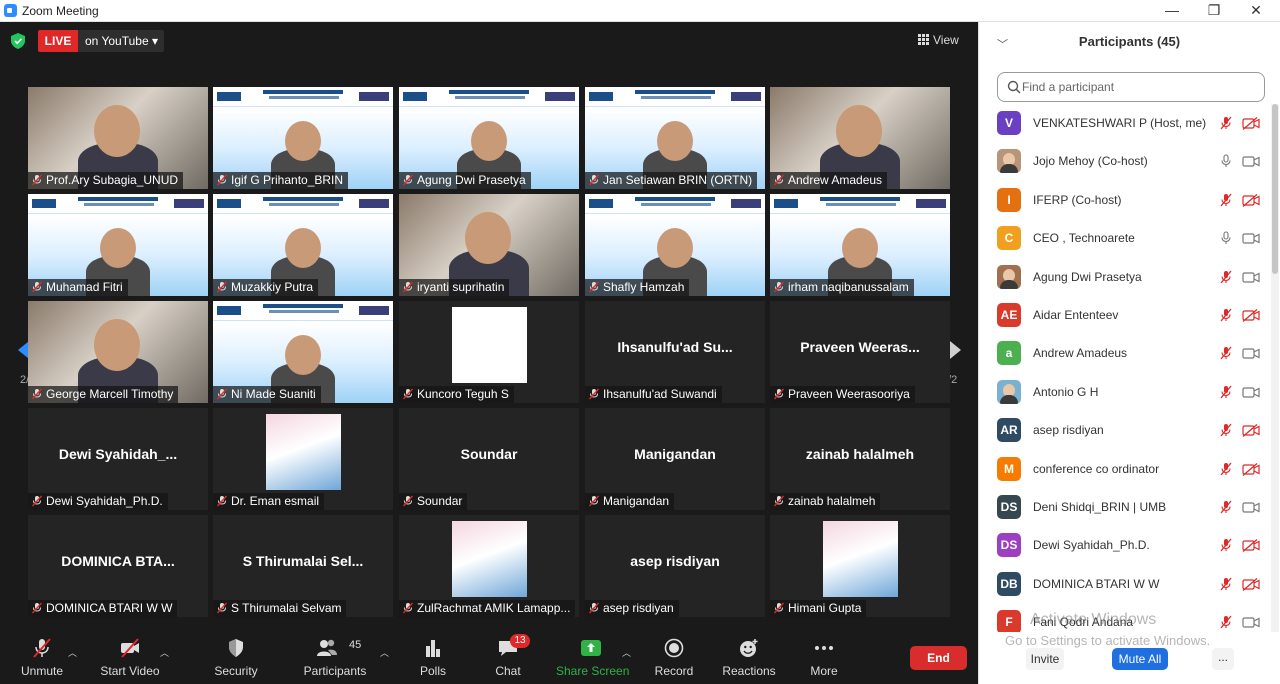 This screenshot has width=1280, height=684. I want to click on participants-caret-icon: ︿, so click(384, 652).